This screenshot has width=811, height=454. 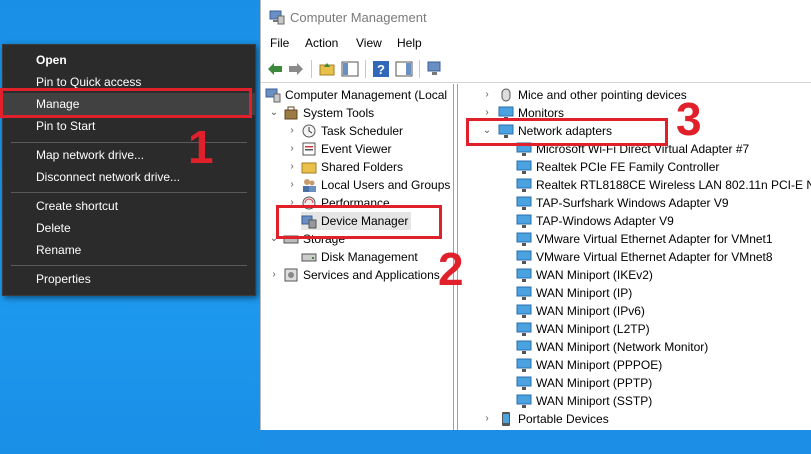 I want to click on shared-folder-icon, so click(x=309, y=168).